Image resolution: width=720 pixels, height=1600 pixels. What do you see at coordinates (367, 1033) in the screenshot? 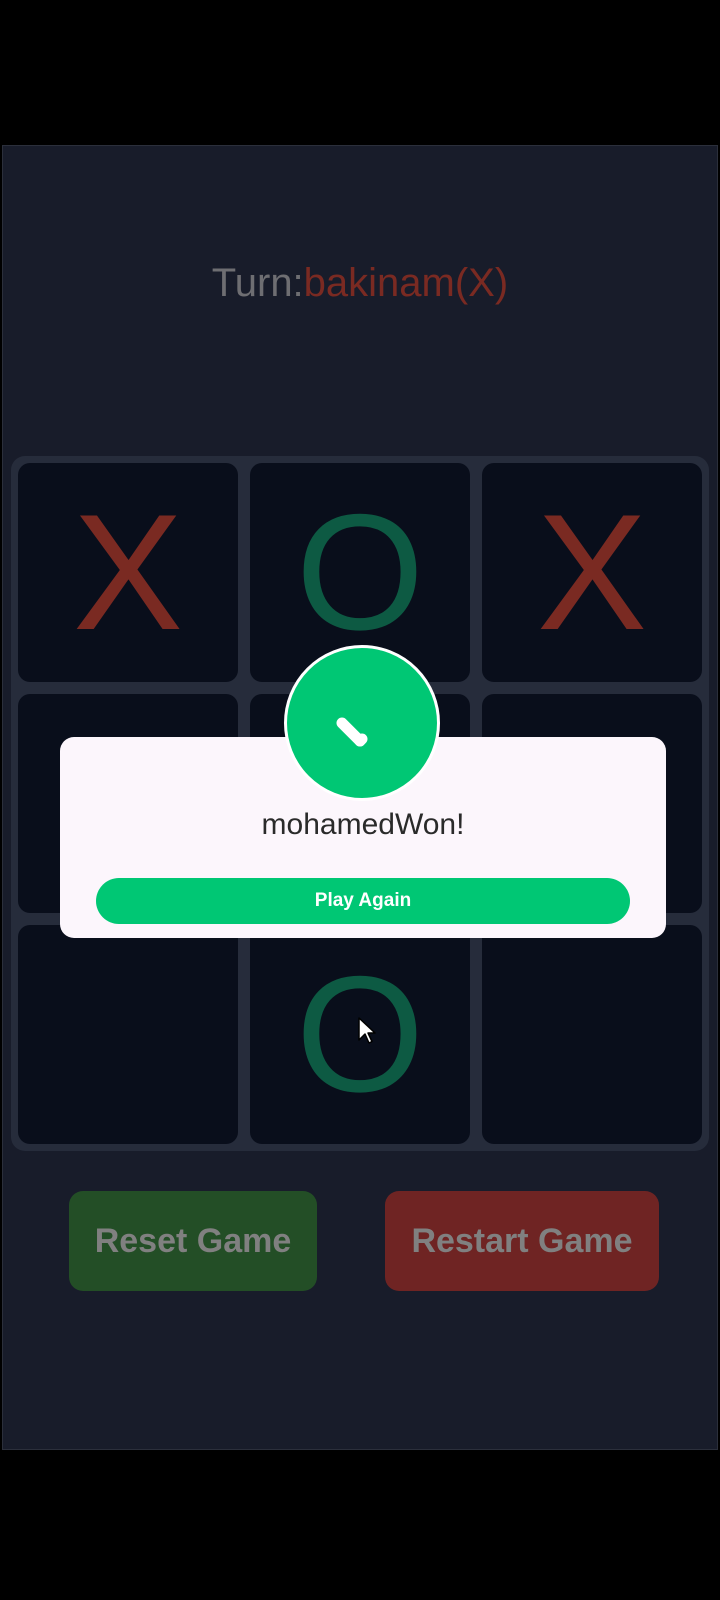
I see `mouse-cursor-icon` at bounding box center [367, 1033].